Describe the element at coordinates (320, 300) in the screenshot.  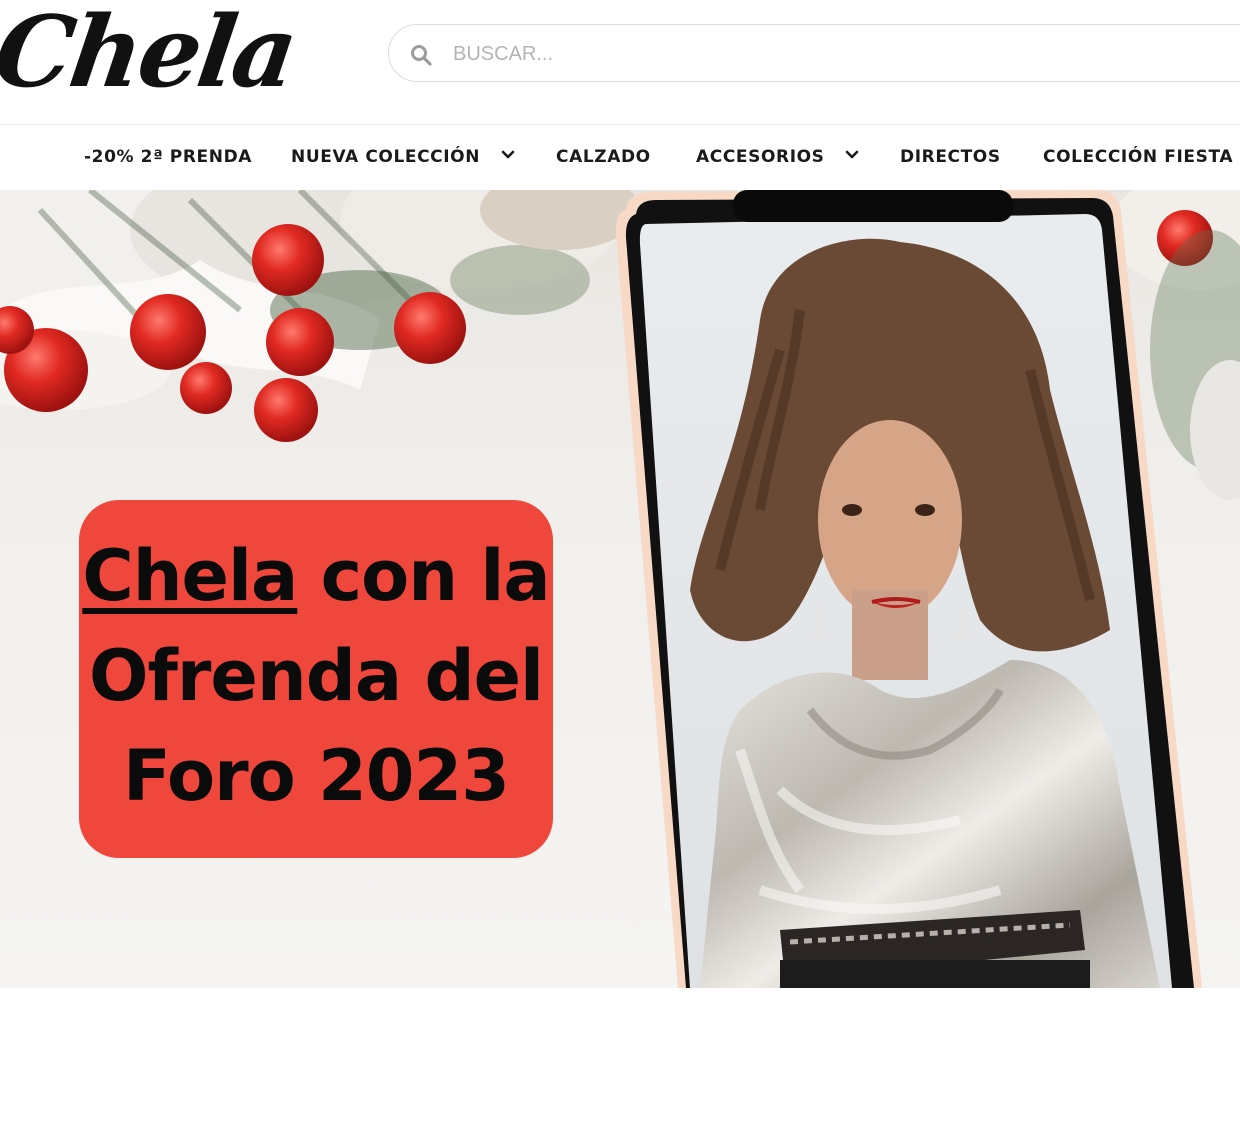
I see `pine-foliage` at that location.